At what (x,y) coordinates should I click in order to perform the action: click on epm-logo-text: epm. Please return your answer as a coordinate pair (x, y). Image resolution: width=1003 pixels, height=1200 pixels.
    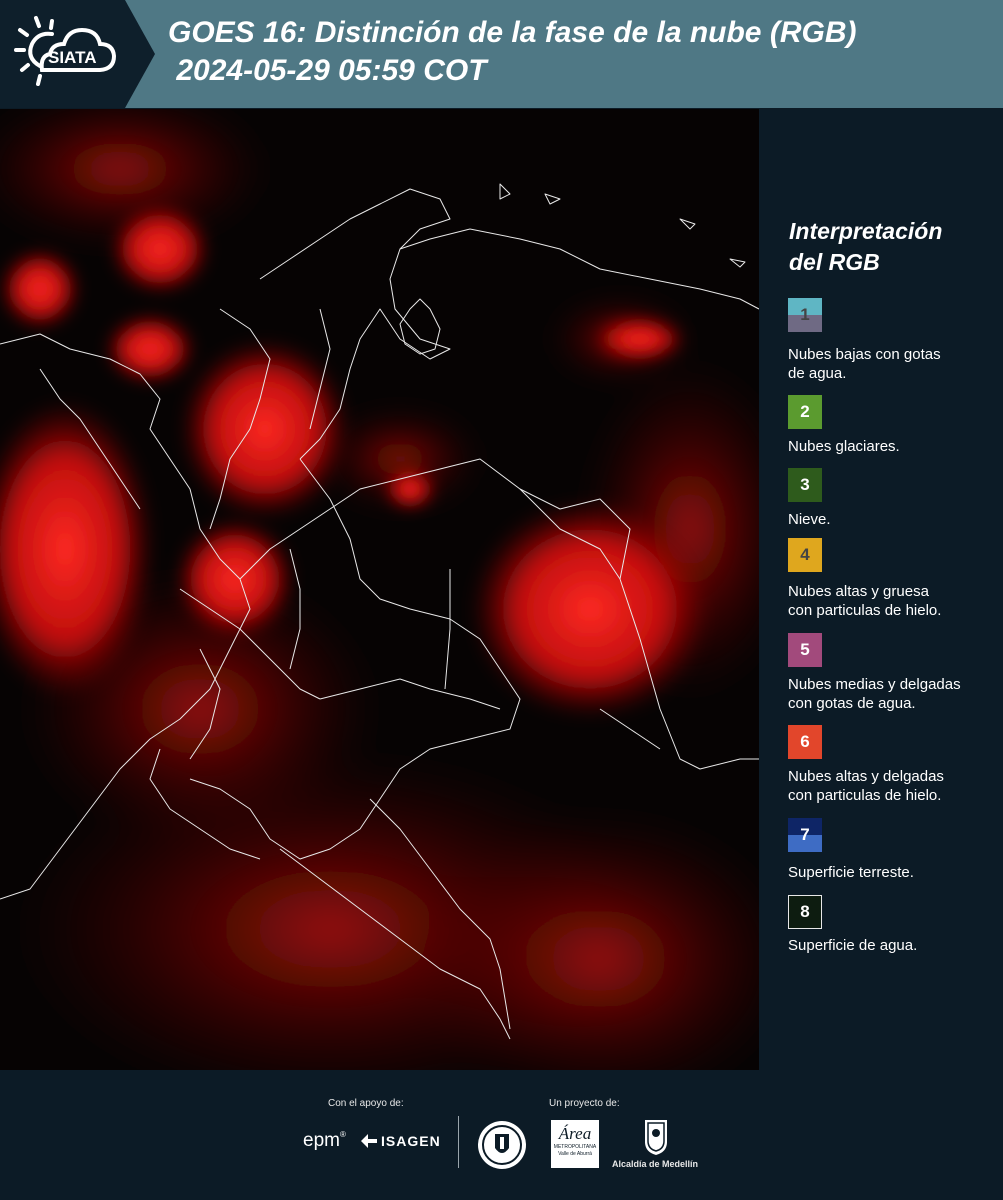
    Looking at the image, I should click on (321, 1140).